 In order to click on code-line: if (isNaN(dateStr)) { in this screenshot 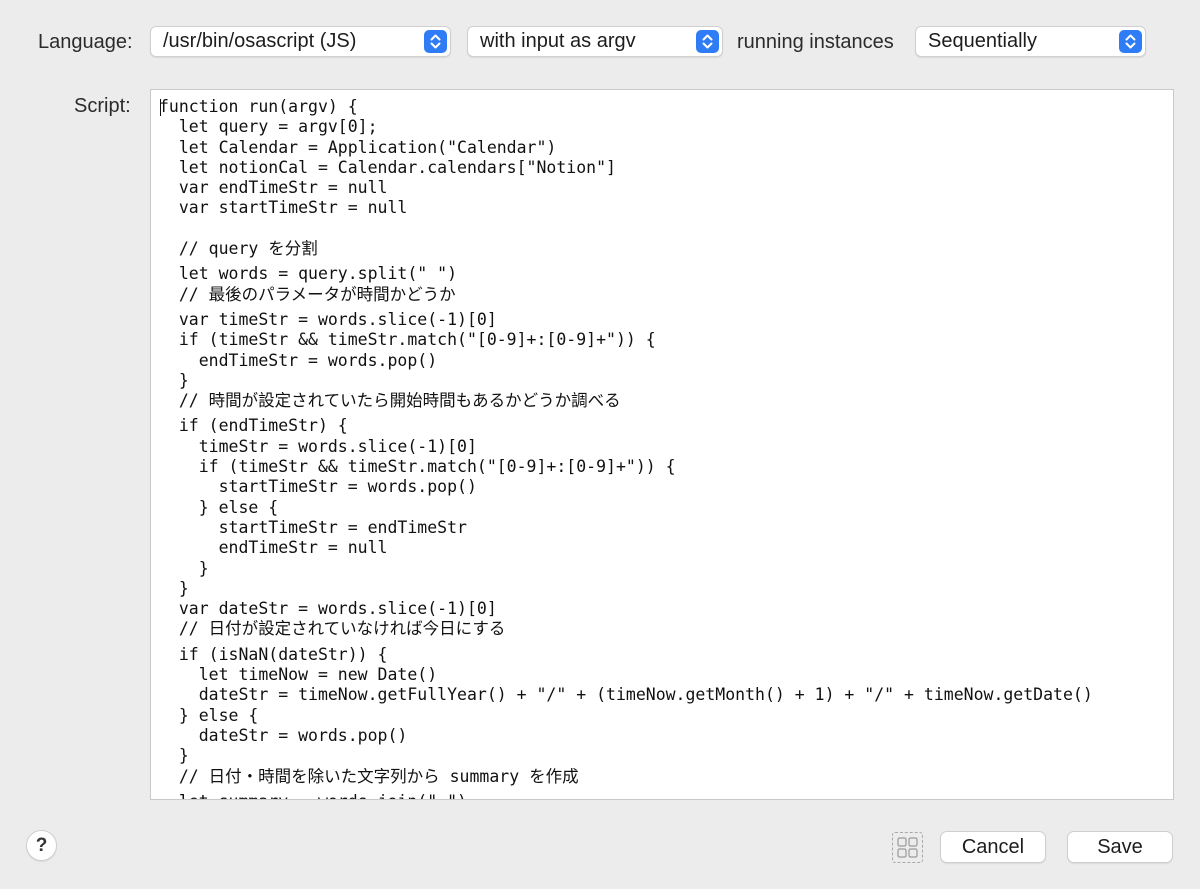, I will do `click(273, 654)`.